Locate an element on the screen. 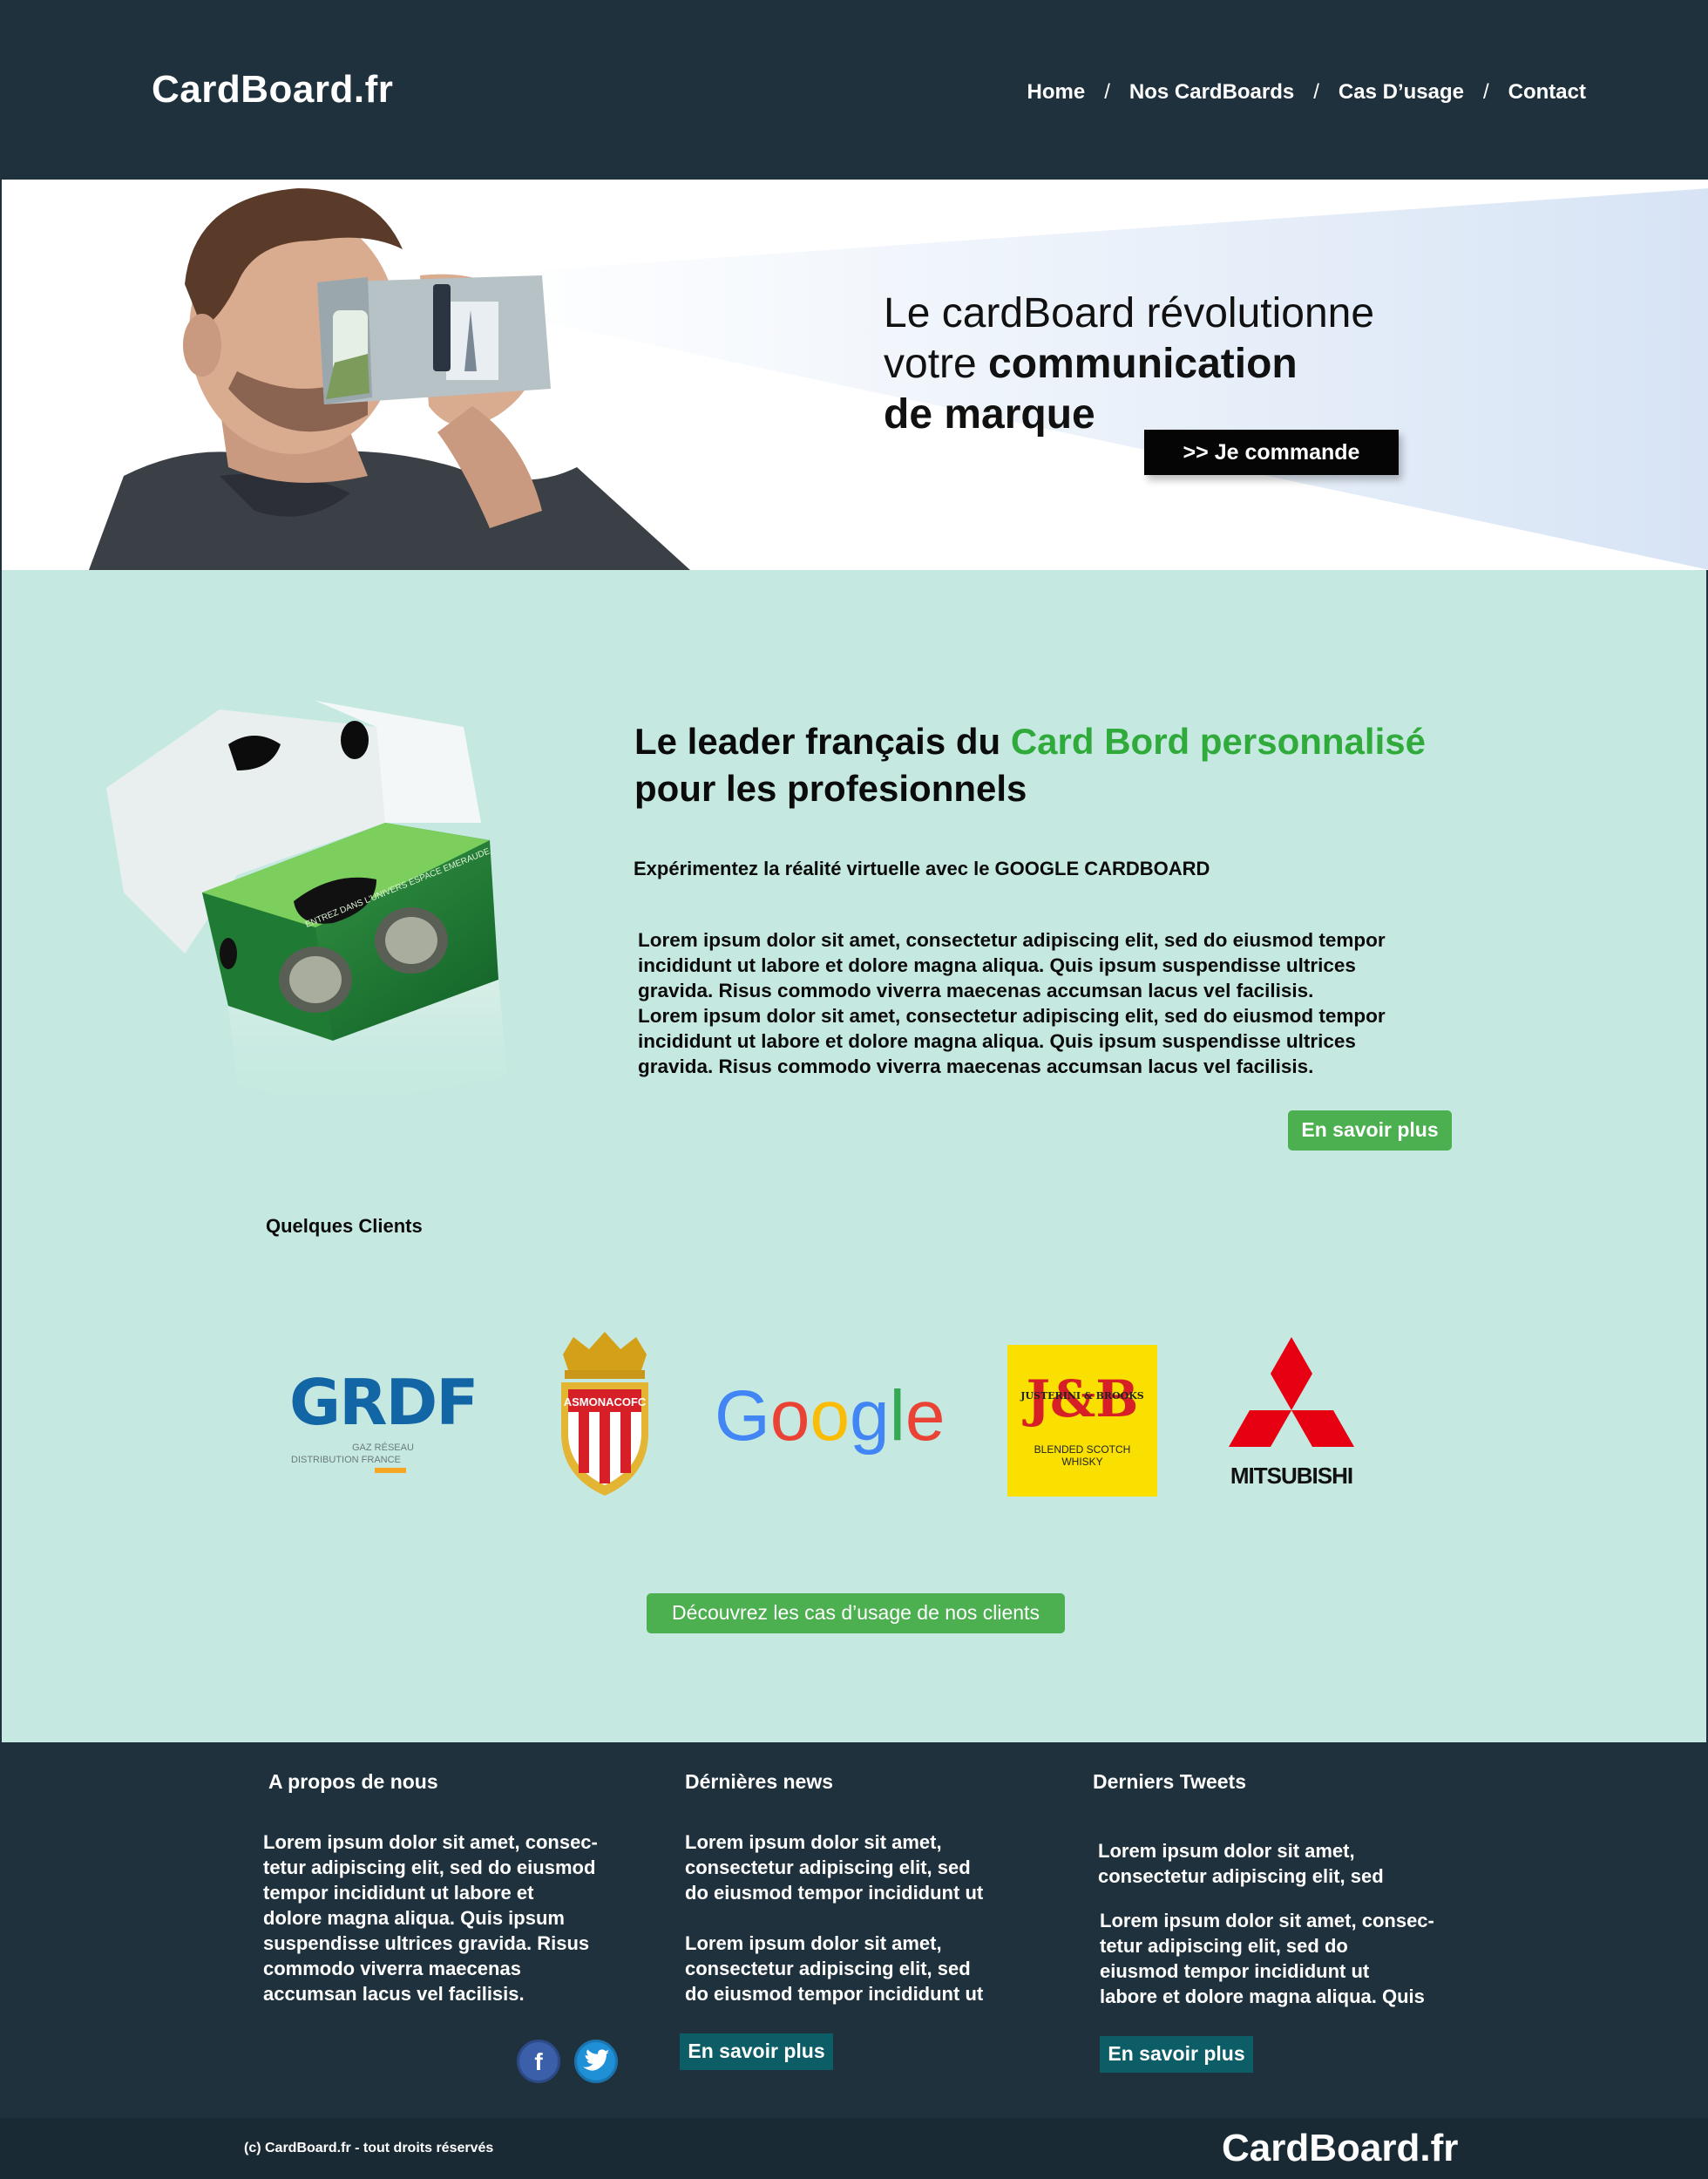 This screenshot has height=2179, width=1708. hero-title-line1: Le cardBoard révolutionne is located at coordinates (1129, 313).